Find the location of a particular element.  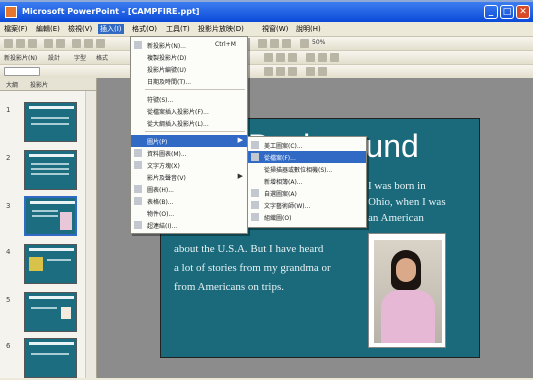

font-size-field is located at coordinates (22, 71).